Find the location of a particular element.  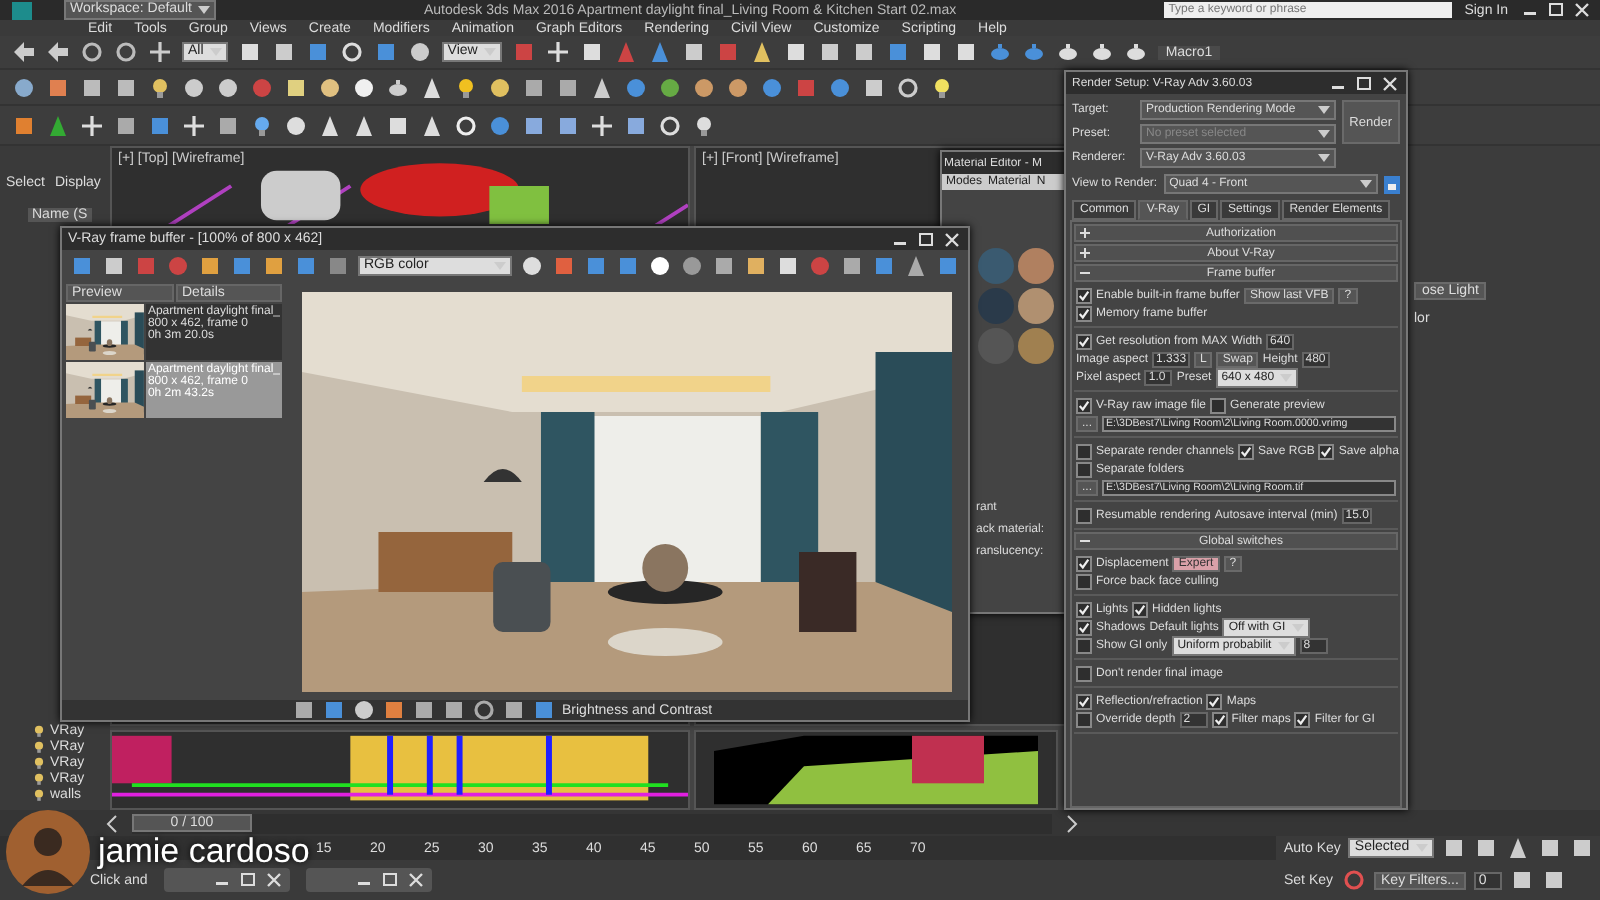

ring-icon is located at coordinates (484, 710).